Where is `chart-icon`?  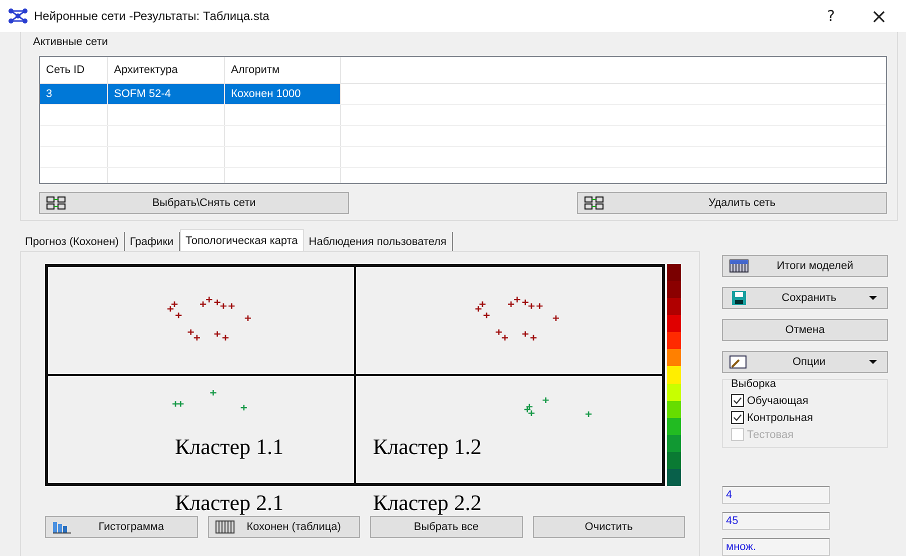 chart-icon is located at coordinates (62, 527).